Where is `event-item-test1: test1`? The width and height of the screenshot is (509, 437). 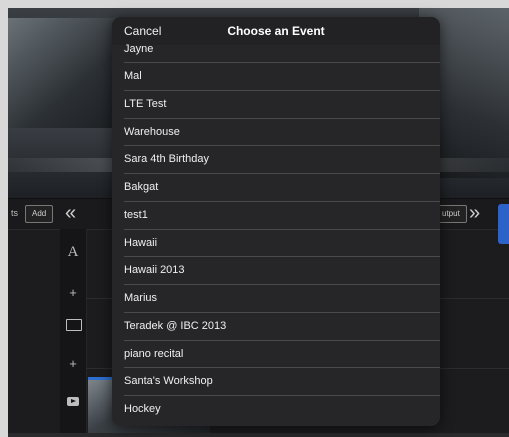 event-item-test1: test1 is located at coordinates (276, 216).